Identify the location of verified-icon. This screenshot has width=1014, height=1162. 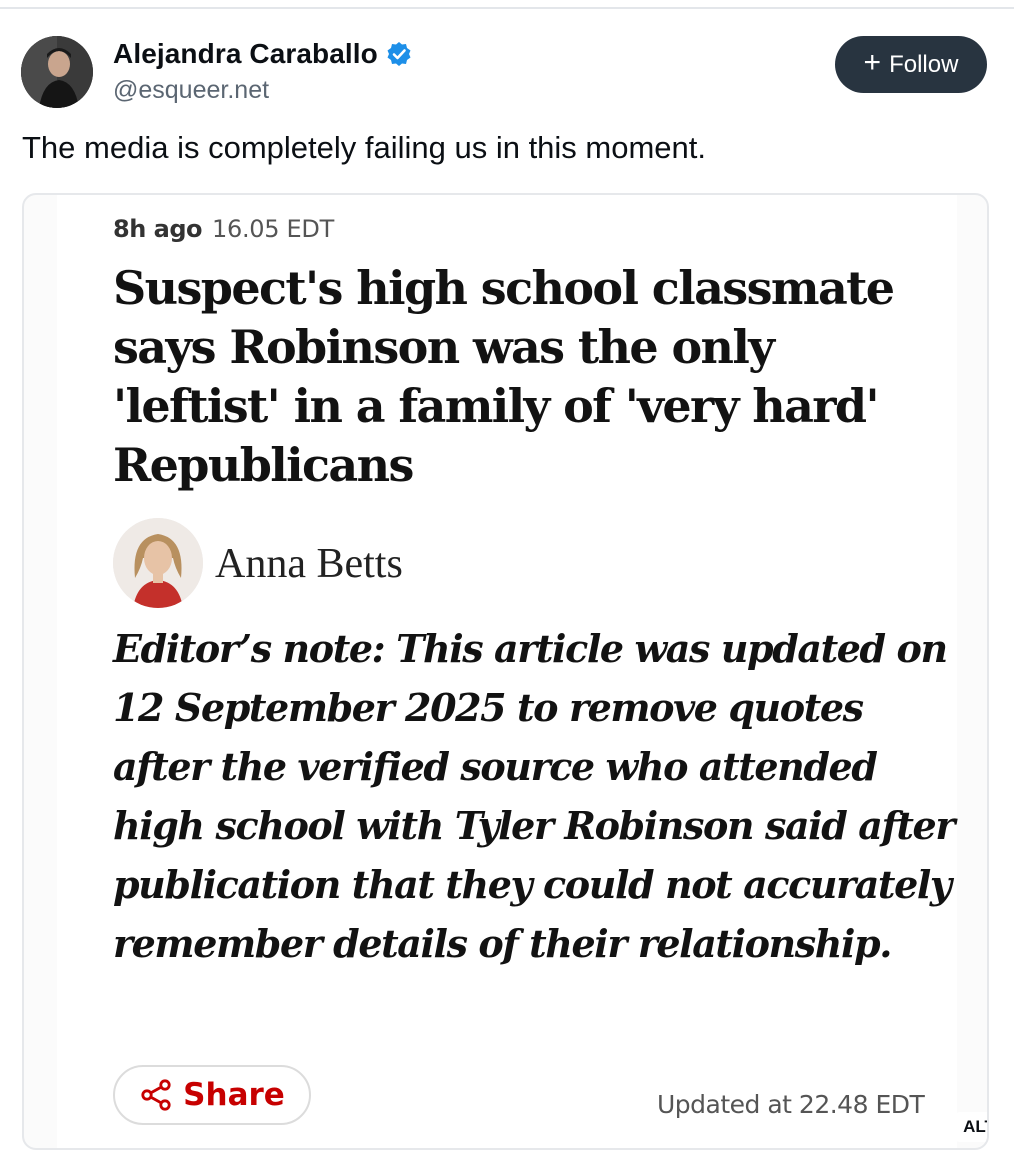
(399, 54).